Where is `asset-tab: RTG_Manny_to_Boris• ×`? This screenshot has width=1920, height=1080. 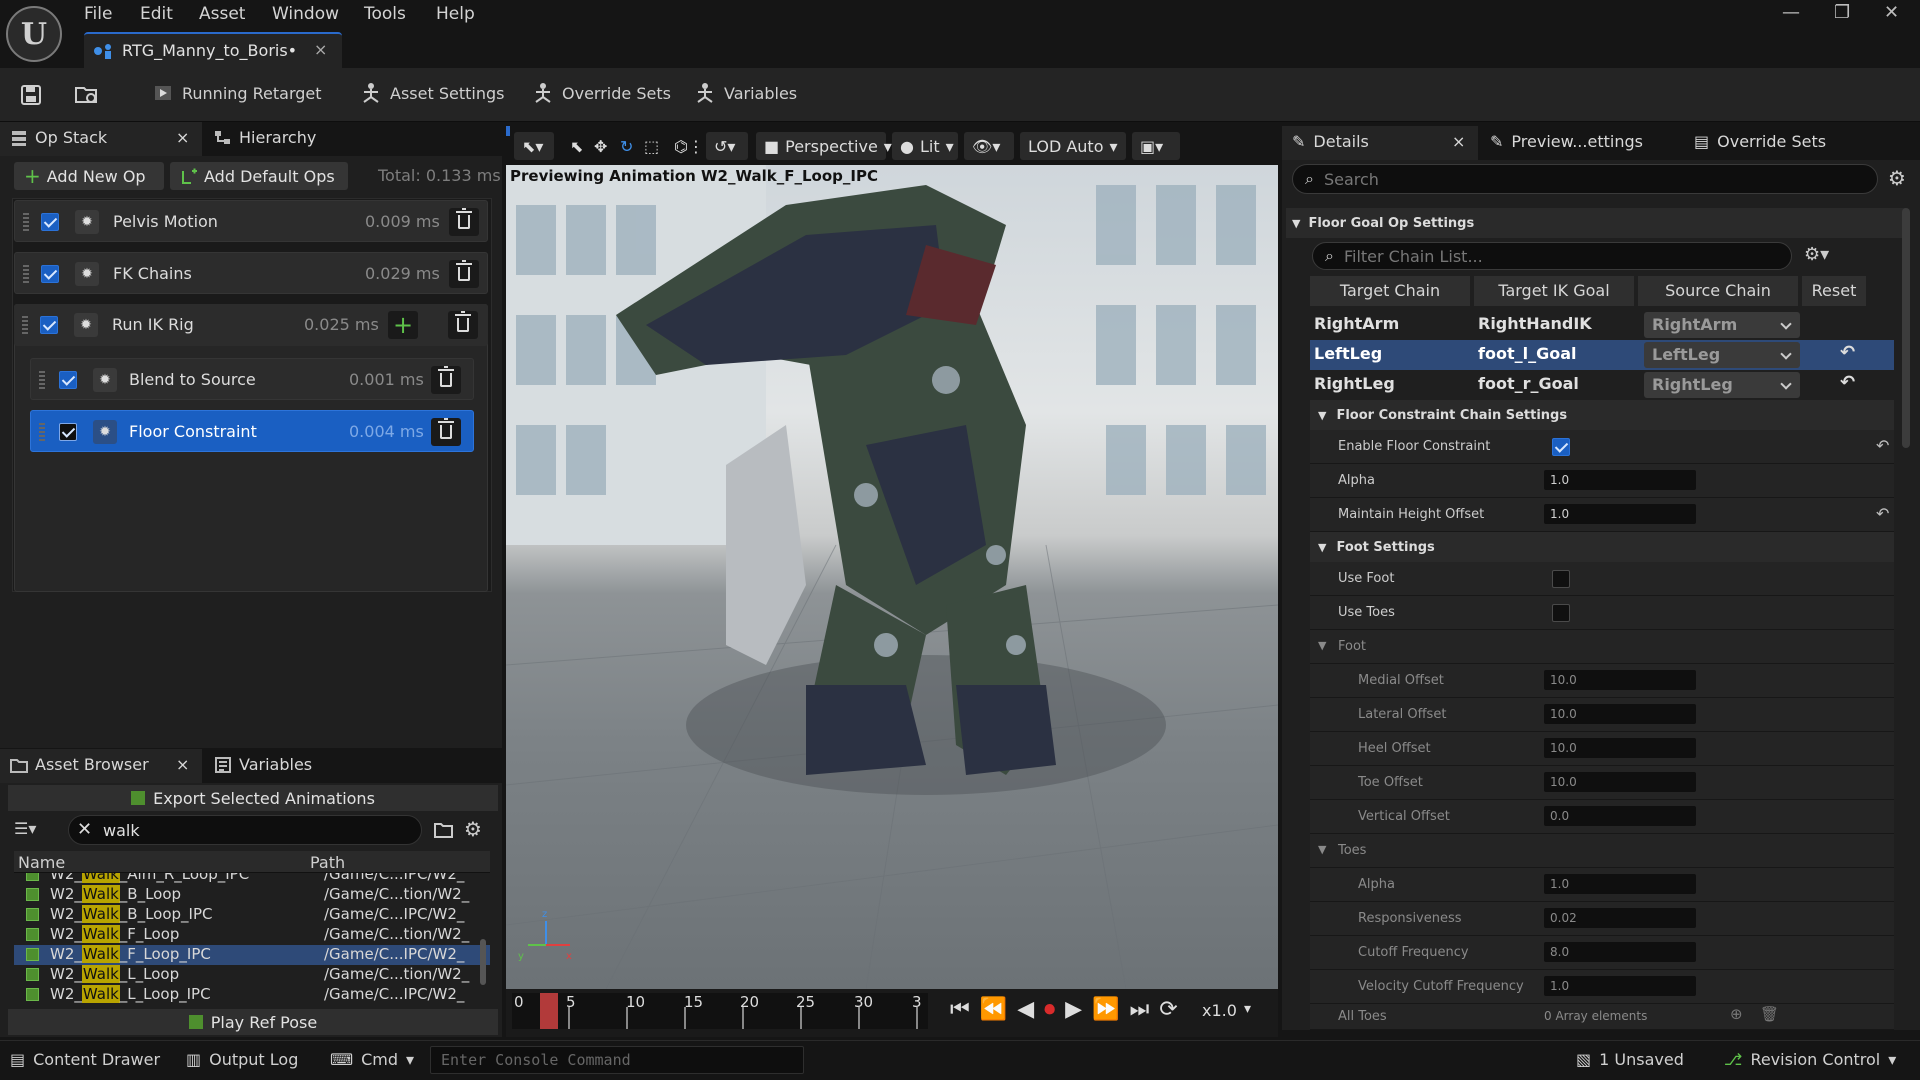 asset-tab: RTG_Manny_to_Boris• × is located at coordinates (213, 50).